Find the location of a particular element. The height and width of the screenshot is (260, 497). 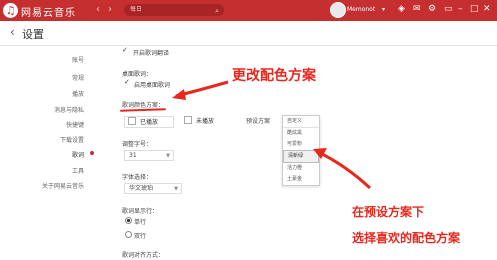

arrow-to-dropdown is located at coordinates (344, 170).